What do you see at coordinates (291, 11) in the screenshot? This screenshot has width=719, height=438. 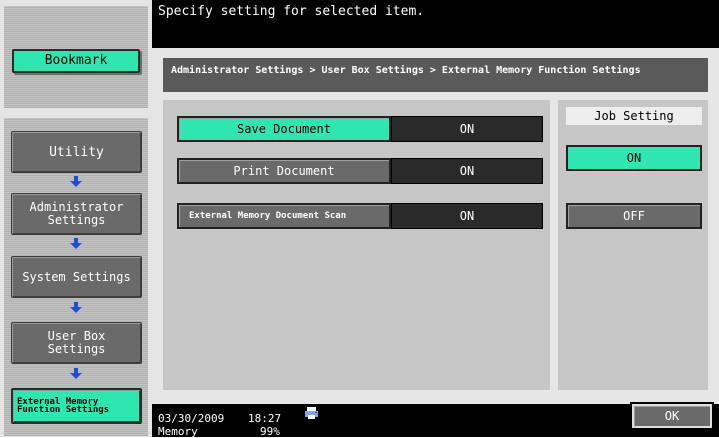 I see `instruction-message: Specify setting for selected item.` at bounding box center [291, 11].